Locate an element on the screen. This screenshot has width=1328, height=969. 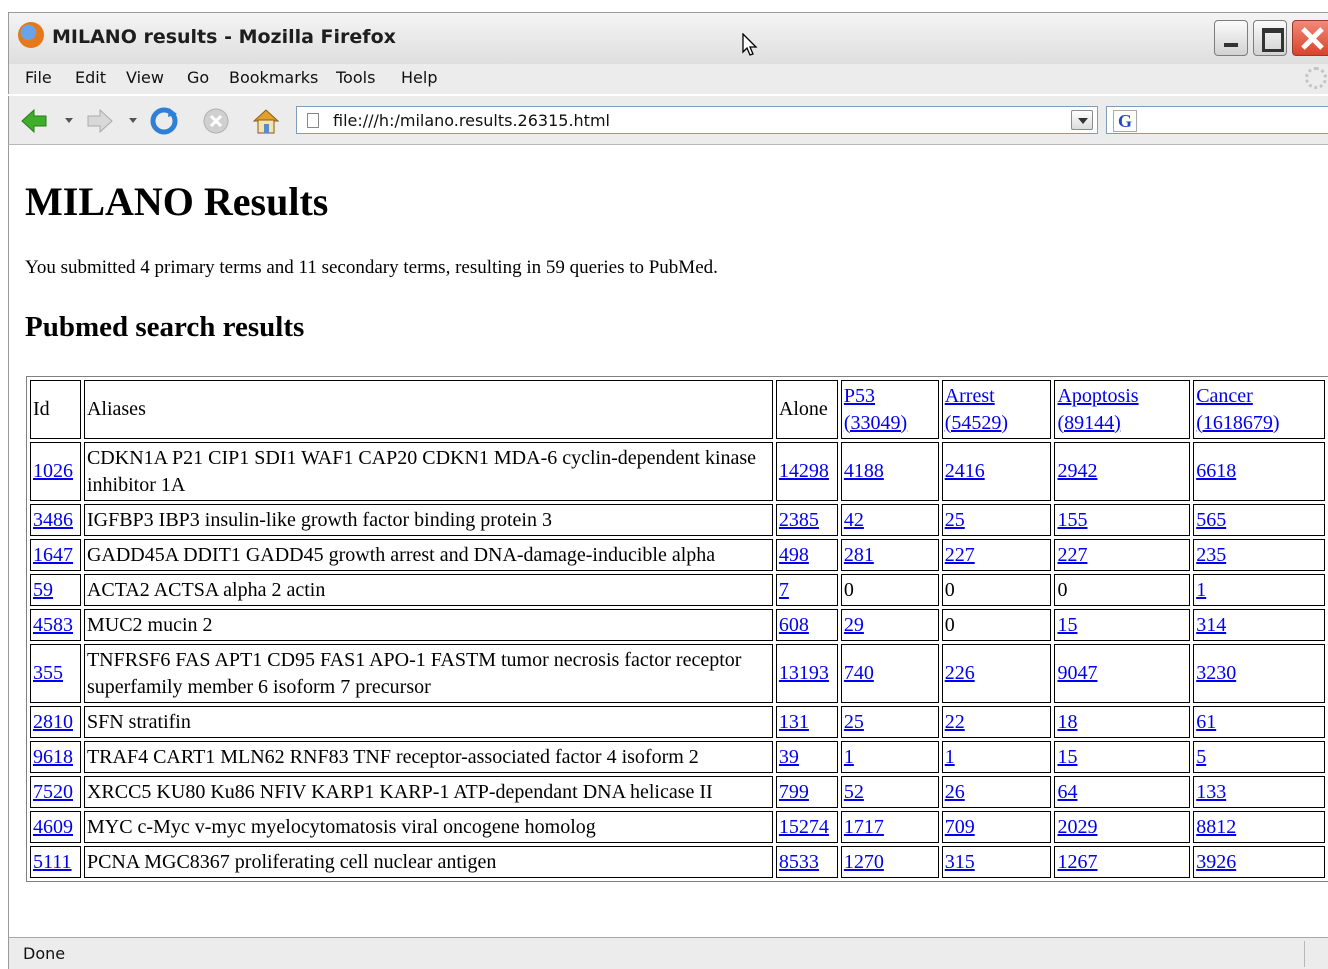
apoptosis-count-link: 2942 is located at coordinates (1077, 471).